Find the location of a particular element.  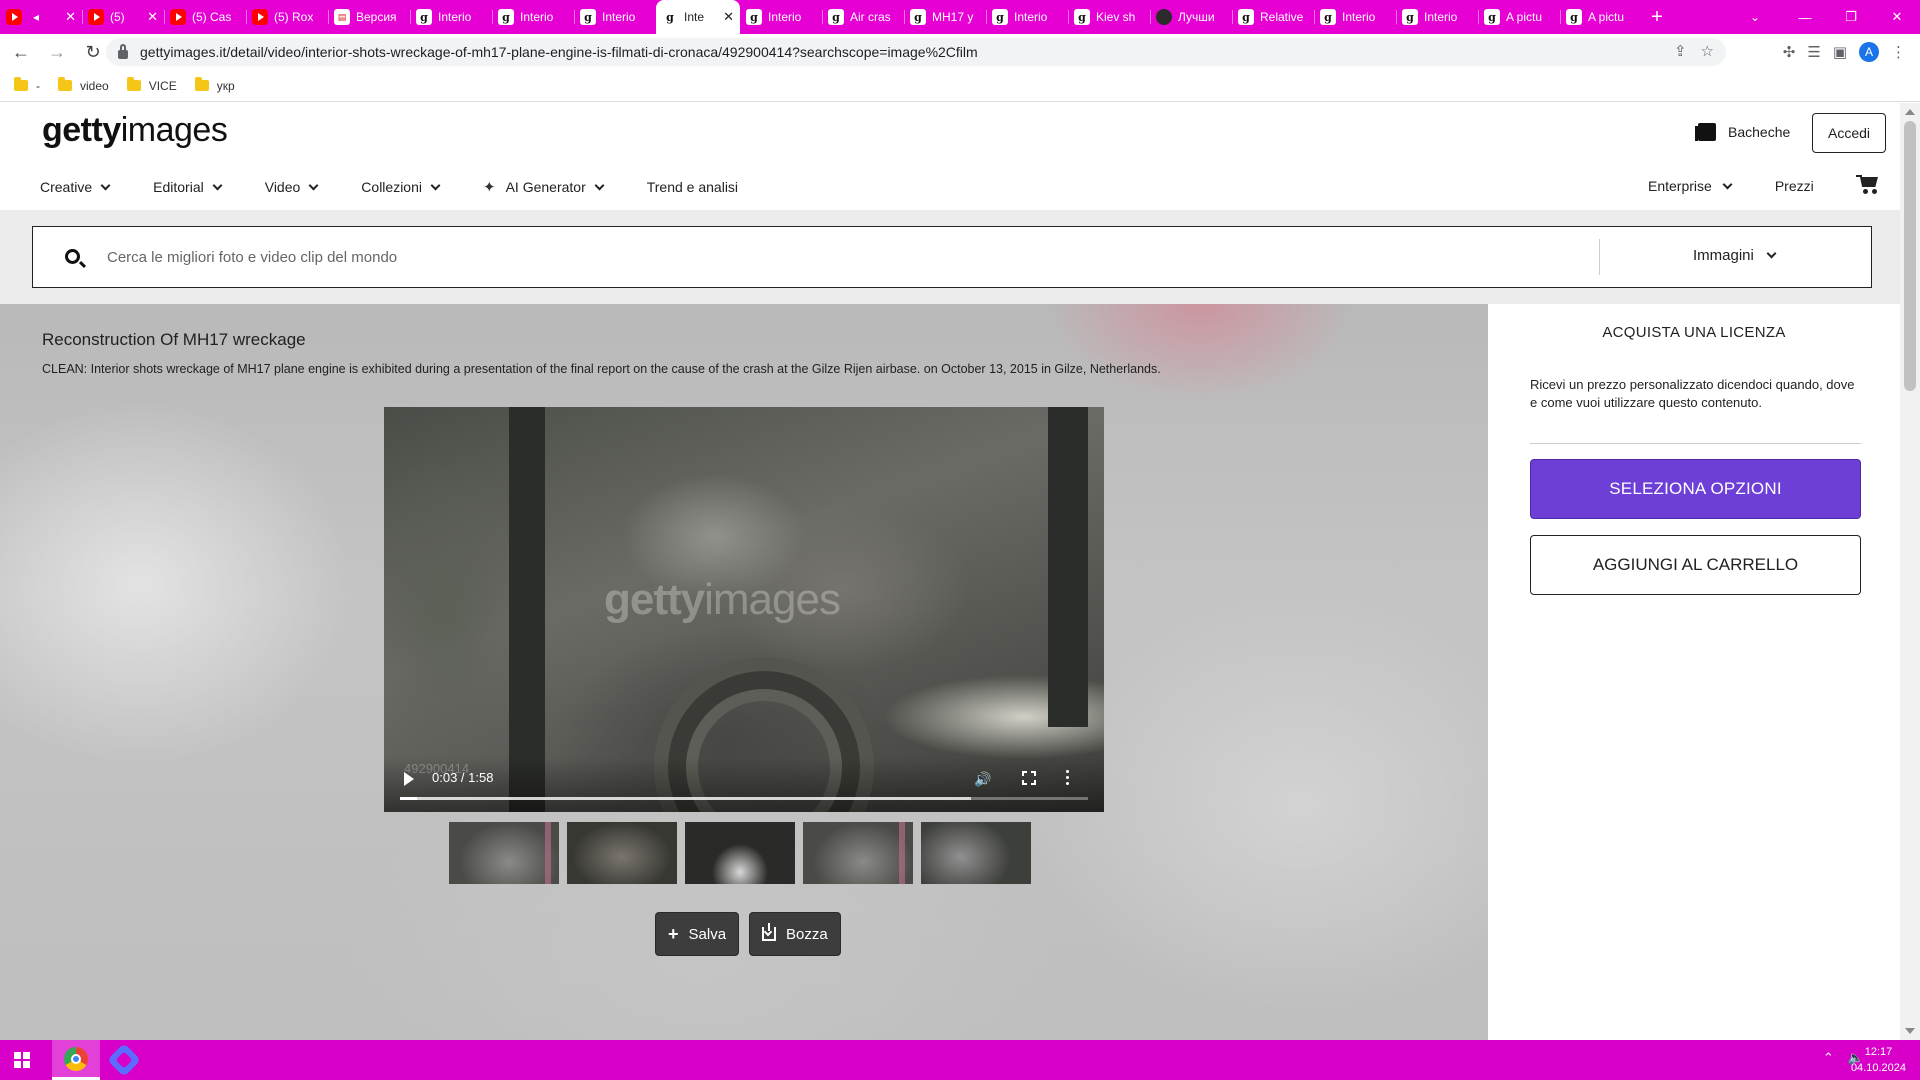

forward-icon: → is located at coordinates (57, 52).